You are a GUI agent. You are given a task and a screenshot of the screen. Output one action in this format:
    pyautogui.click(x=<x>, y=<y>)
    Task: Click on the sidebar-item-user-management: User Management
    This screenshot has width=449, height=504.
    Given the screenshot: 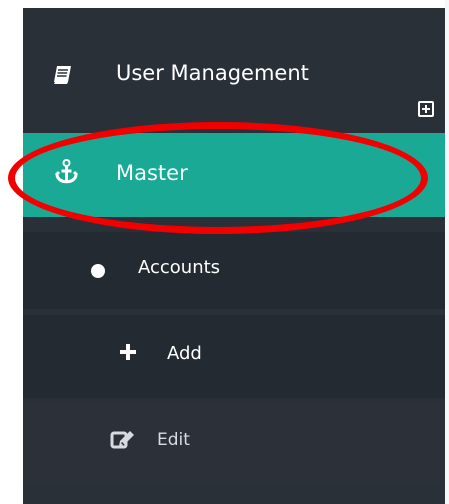 What is the action you would take?
    pyautogui.click(x=234, y=77)
    